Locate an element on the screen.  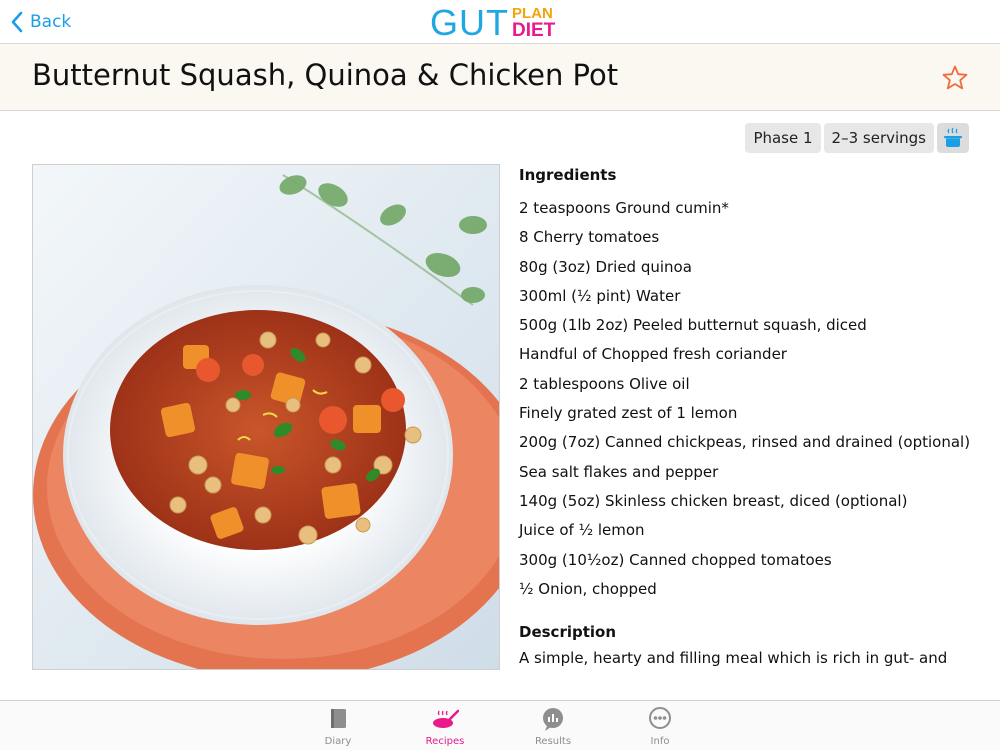
ingredient-item: ½ Onion, chopped is located at coordinates (588, 588).